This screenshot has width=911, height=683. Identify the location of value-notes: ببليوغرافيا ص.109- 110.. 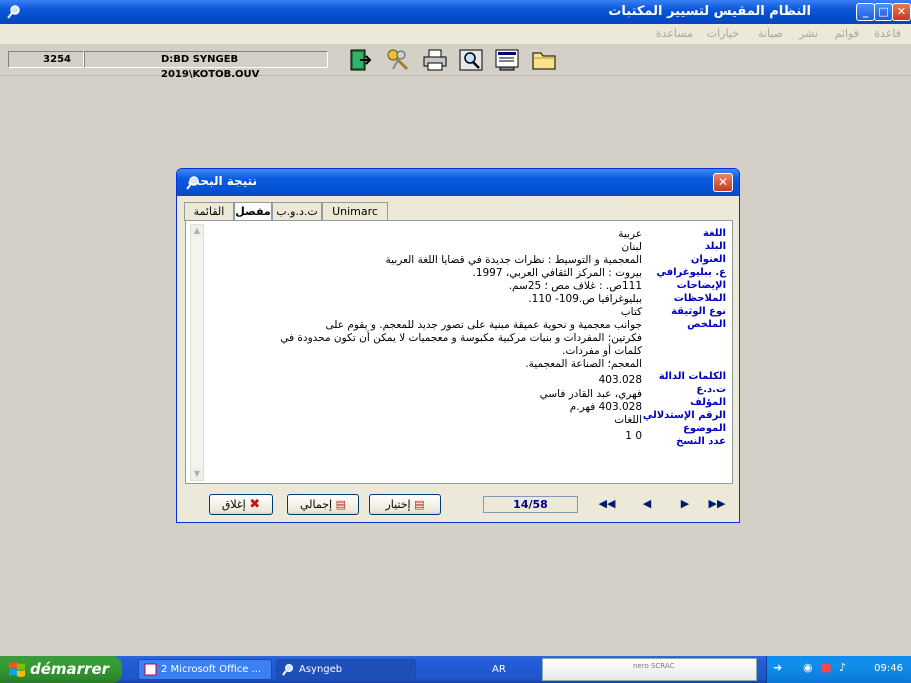
(585, 299).